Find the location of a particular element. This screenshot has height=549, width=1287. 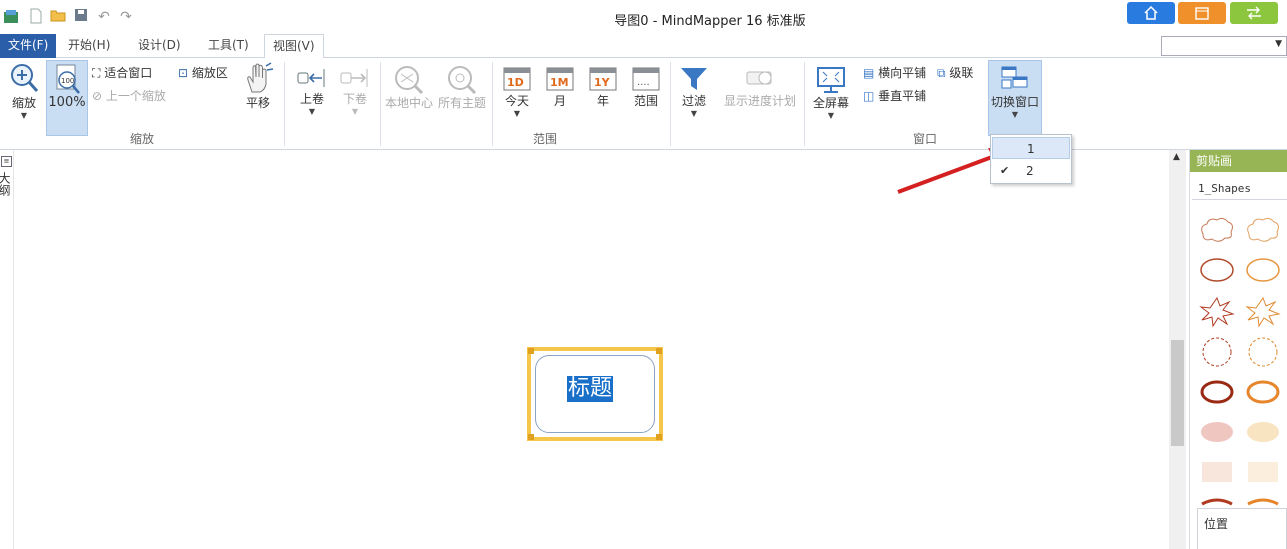

filter-icon is located at coordinates (694, 79).